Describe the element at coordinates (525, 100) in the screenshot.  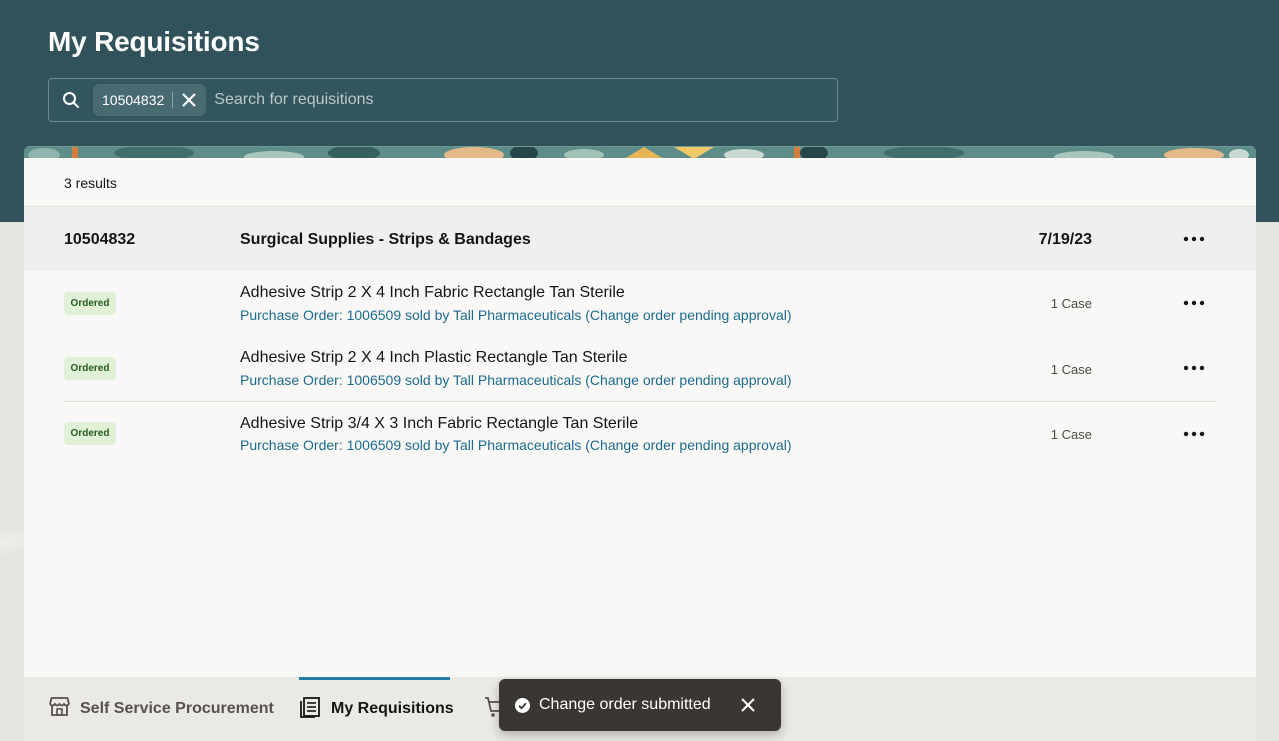
I see `search-input` at that location.